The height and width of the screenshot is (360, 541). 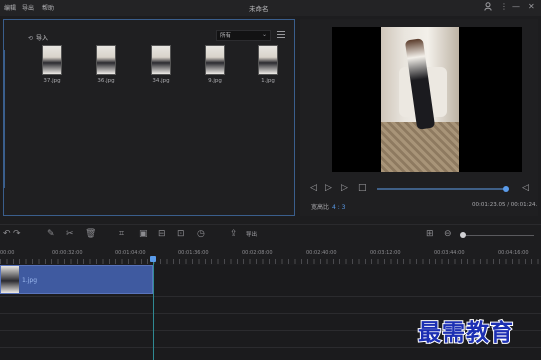 What do you see at coordinates (344, 188) in the screenshot?
I see `next-frame-icon: ▷` at bounding box center [344, 188].